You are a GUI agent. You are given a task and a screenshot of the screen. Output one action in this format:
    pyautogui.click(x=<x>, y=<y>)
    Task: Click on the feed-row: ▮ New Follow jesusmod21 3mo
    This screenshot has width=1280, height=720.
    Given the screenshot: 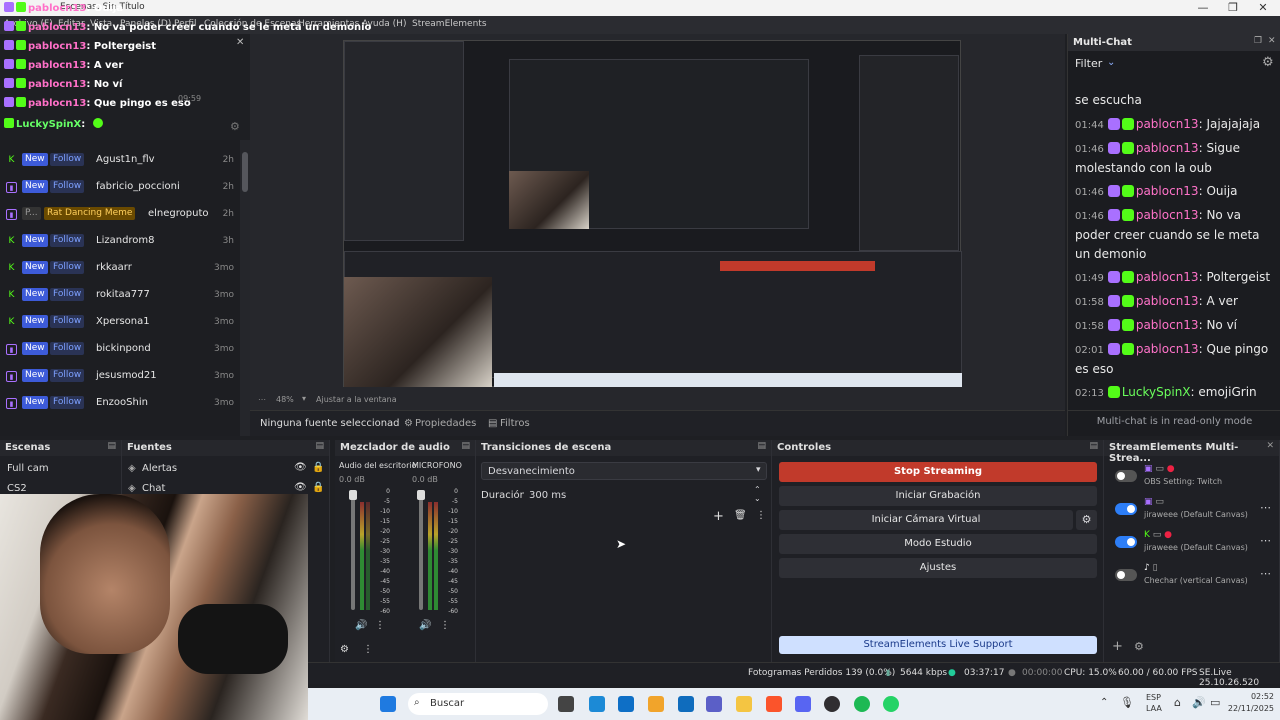 What is the action you would take?
    pyautogui.click(x=119, y=376)
    